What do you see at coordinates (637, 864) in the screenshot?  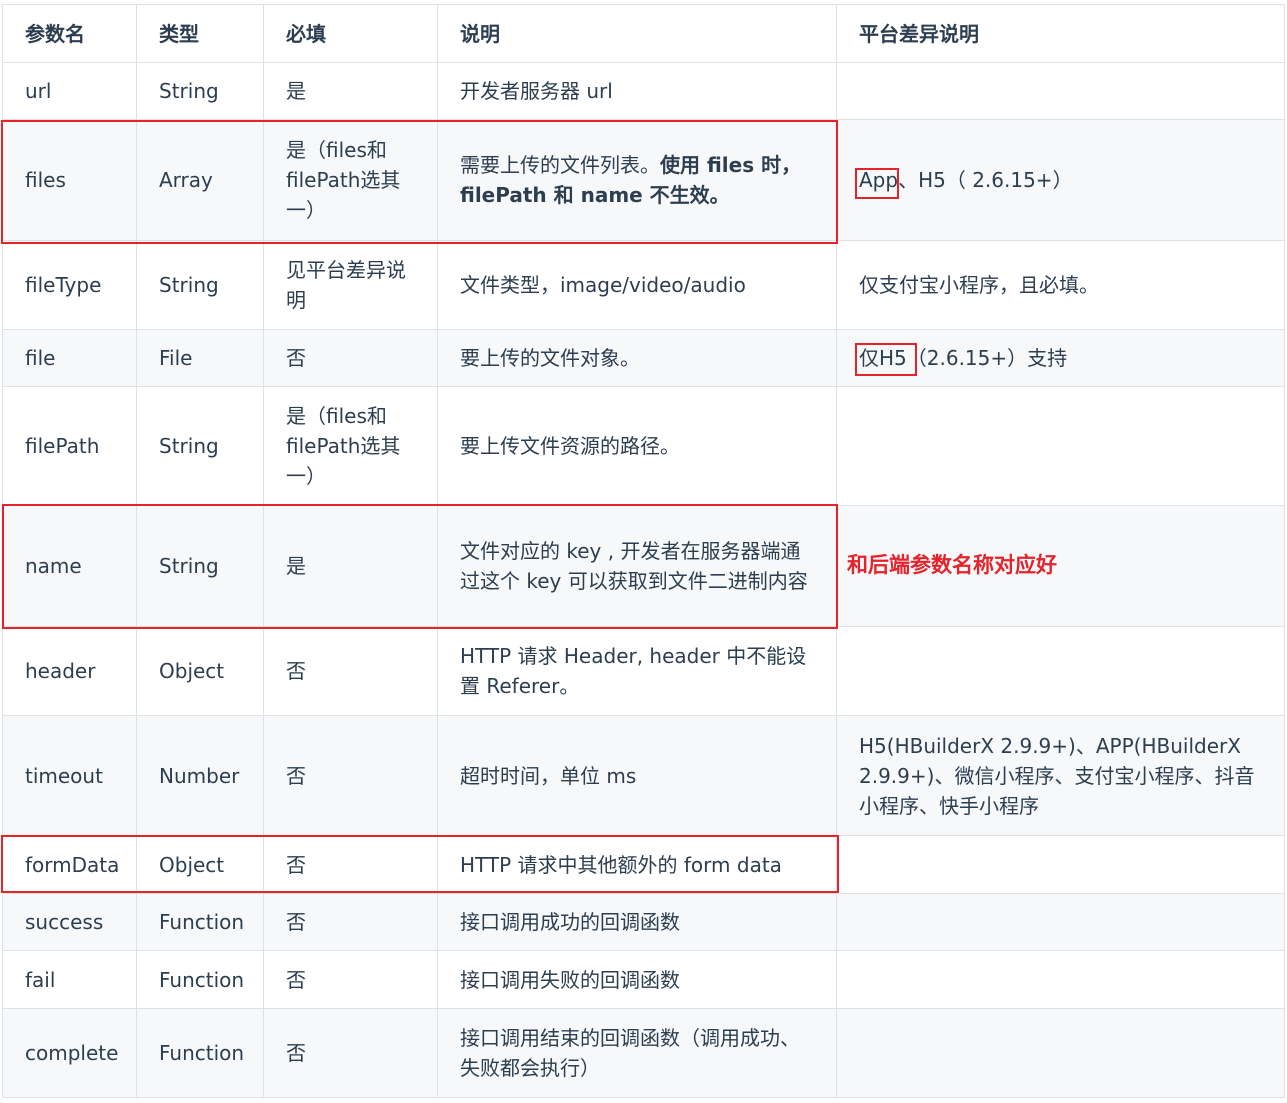 I see `cell-desc: HTTP 请求中其他额外的 form data` at bounding box center [637, 864].